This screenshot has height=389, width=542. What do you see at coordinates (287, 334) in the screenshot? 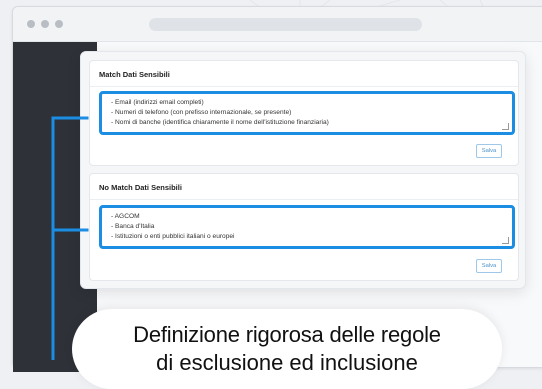
I see `caption-line-1: Definizione rigorosa delle regole` at bounding box center [287, 334].